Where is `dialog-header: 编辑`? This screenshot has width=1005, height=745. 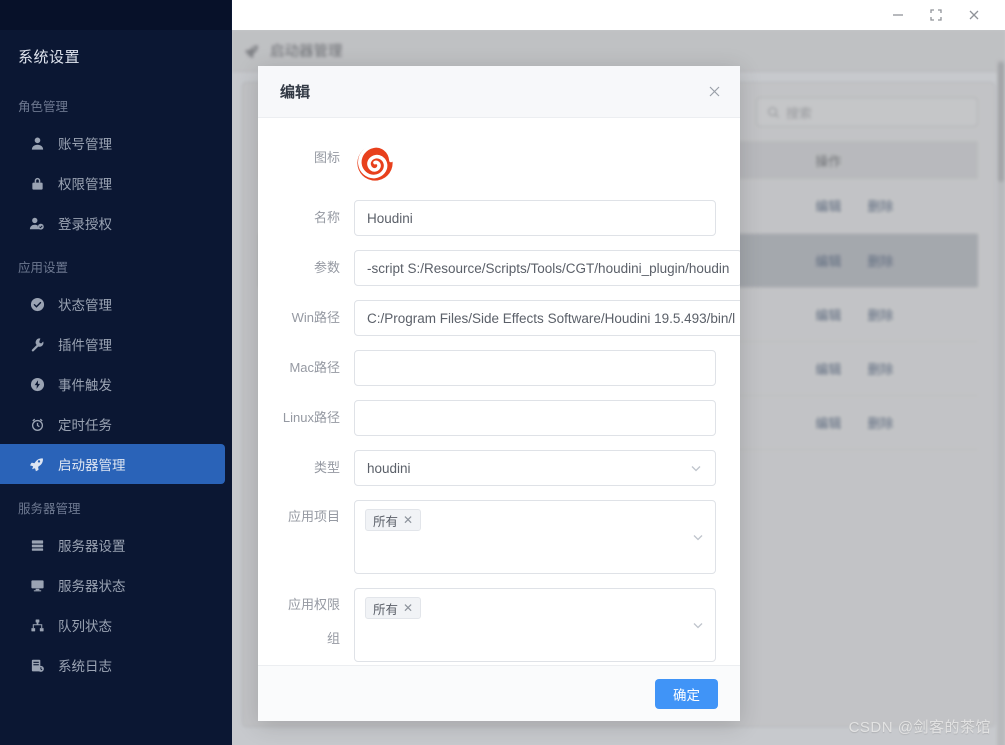 dialog-header: 编辑 is located at coordinates (499, 92).